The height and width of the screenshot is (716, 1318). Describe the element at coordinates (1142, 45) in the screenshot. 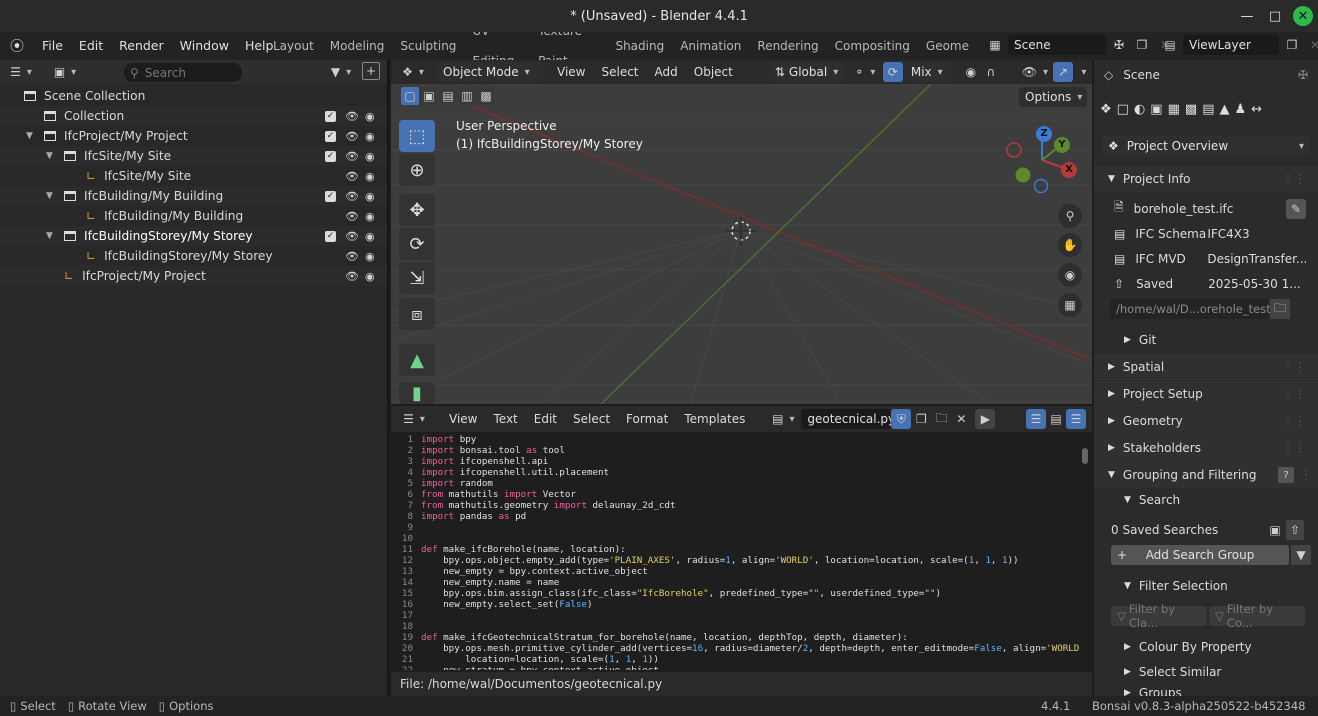

I see `new-scene-icon: ❐` at that location.